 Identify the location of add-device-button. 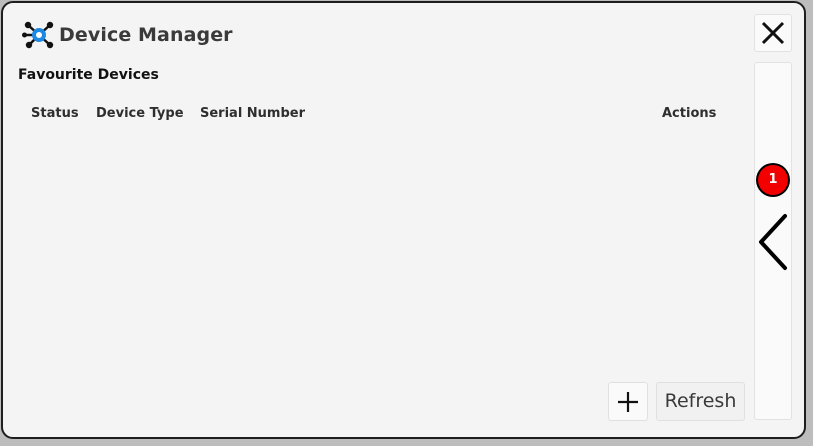
(628, 401).